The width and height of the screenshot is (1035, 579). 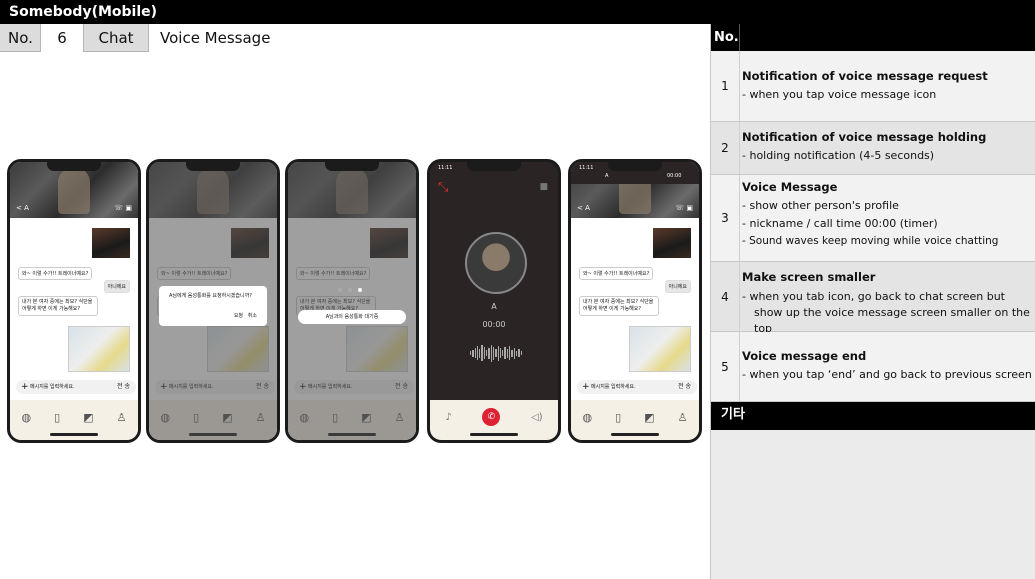 What do you see at coordinates (491, 417) in the screenshot?
I see `end-call-button: ✆` at bounding box center [491, 417].